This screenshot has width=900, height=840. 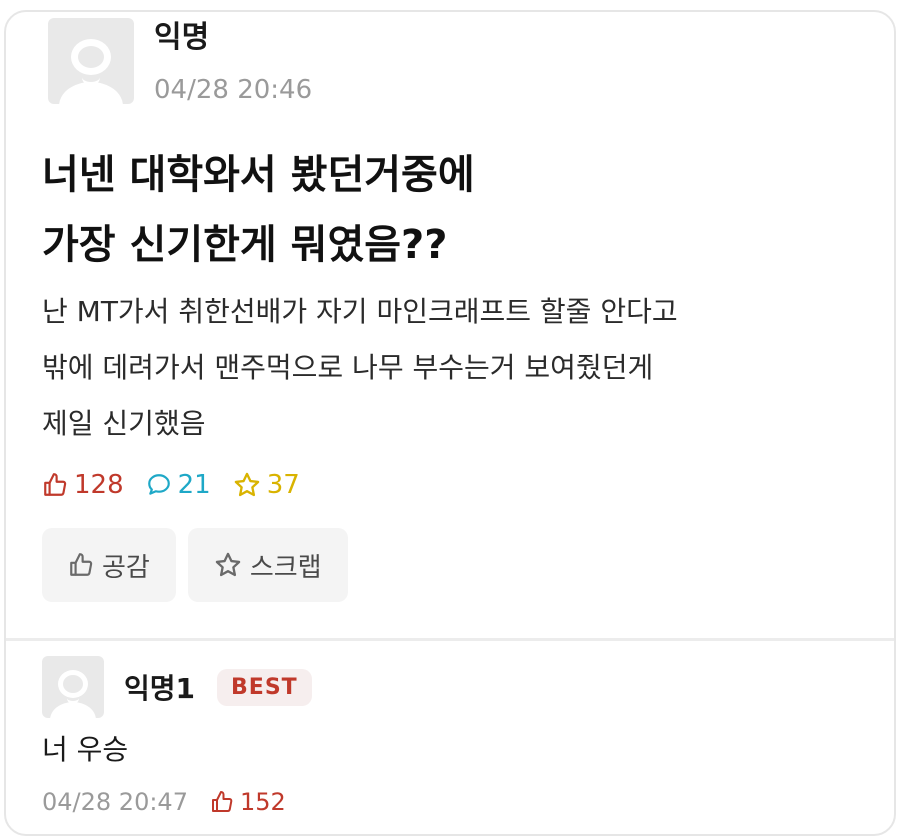 I want to click on commenter-name: 익명1, so click(x=160, y=688).